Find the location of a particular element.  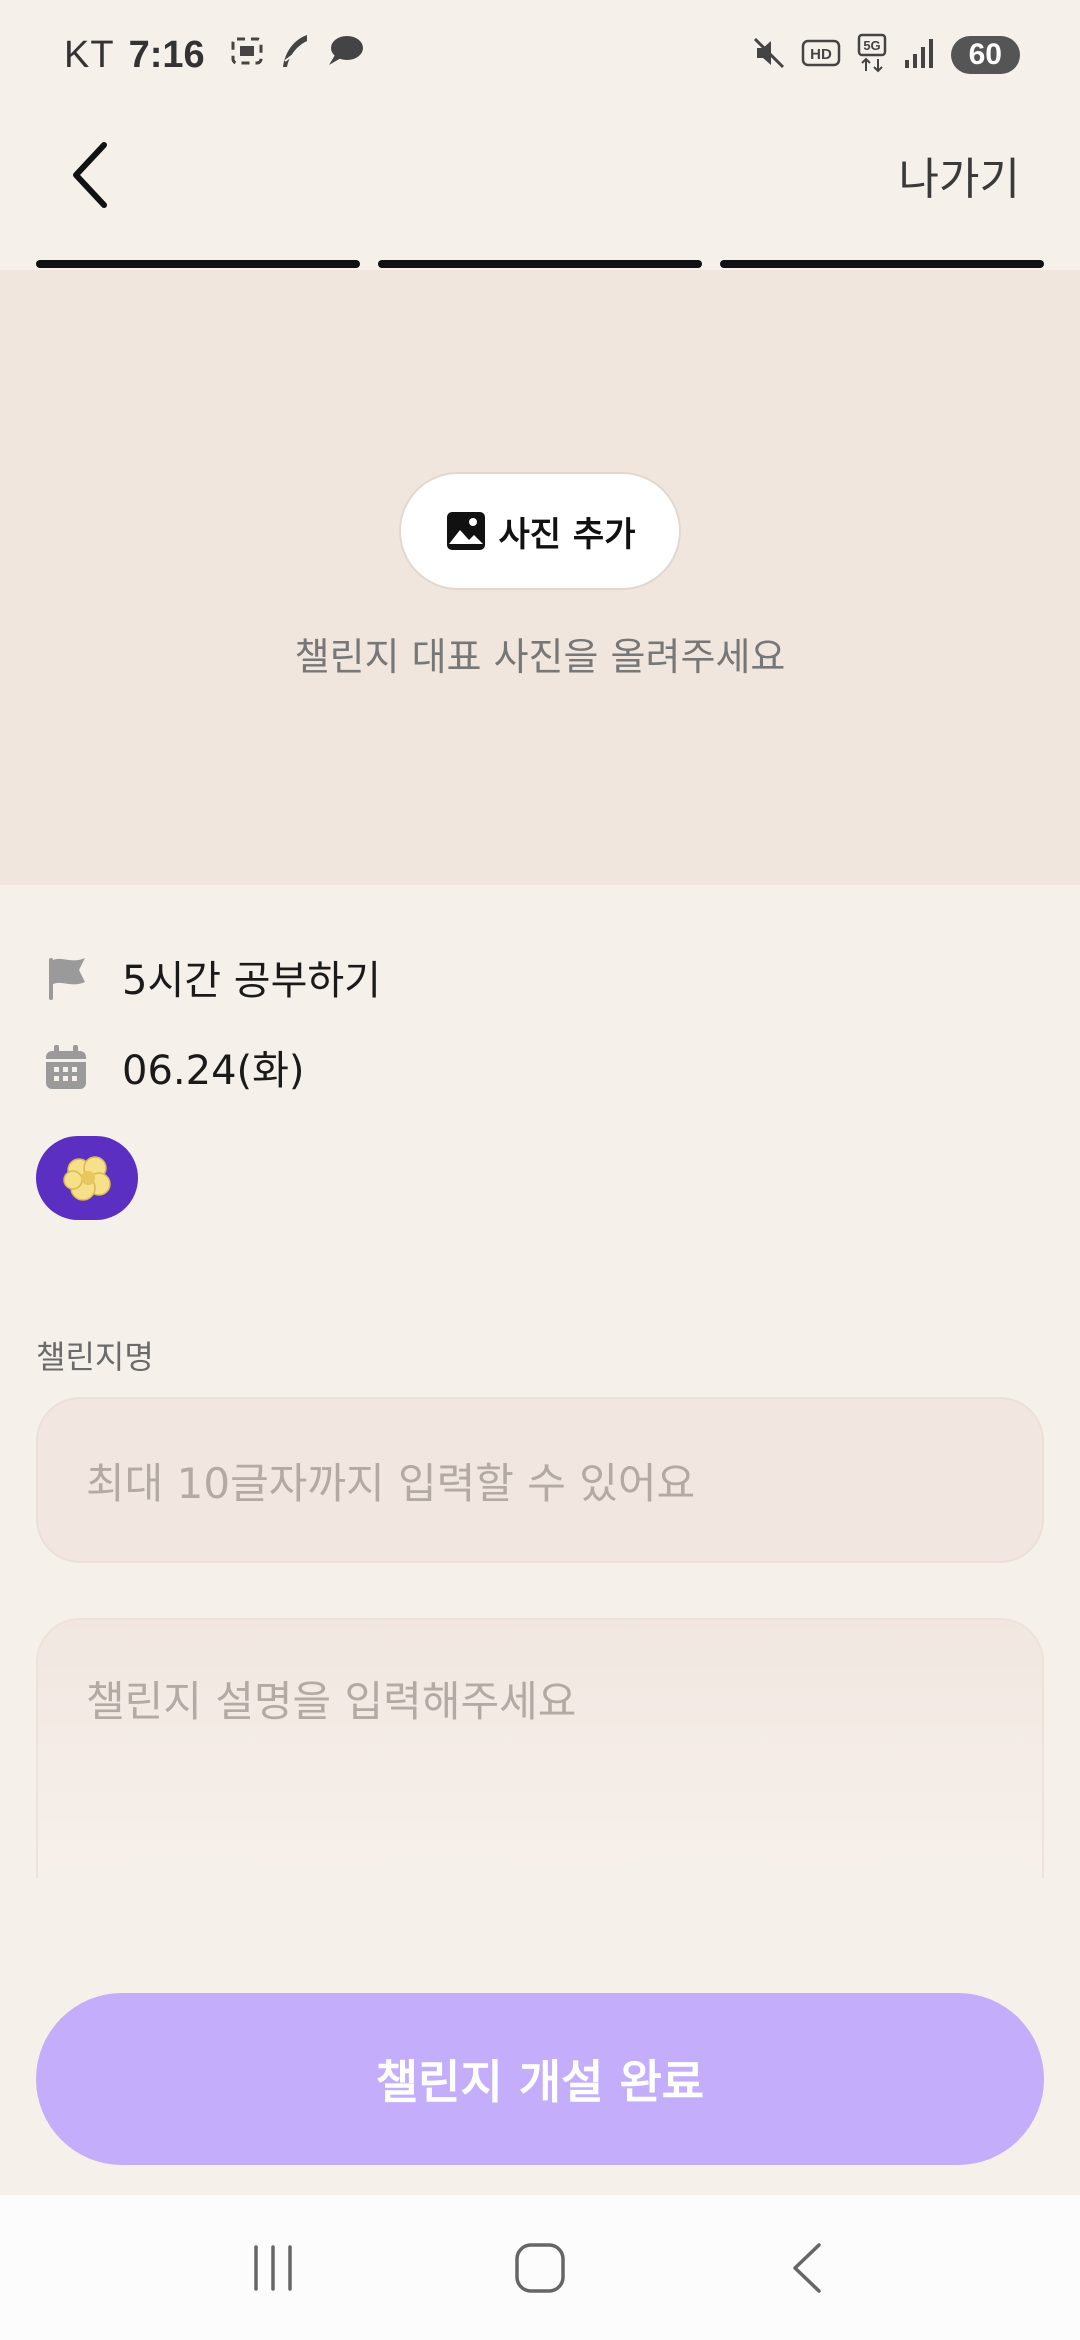

challenge-name-placeholder: 최대 10글자까지 입력할 수 있어요 is located at coordinates (391, 1483).